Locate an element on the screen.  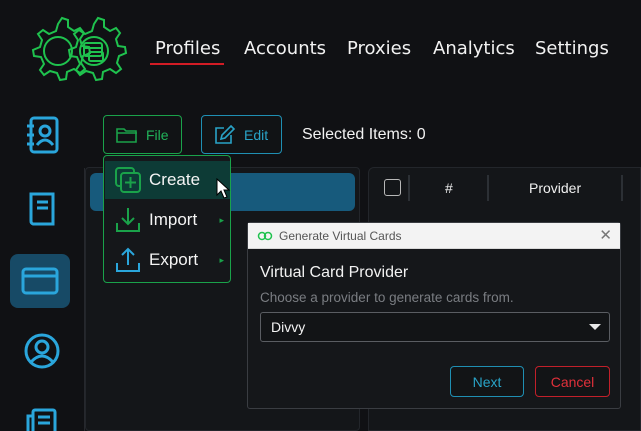
menu-item-import: Import ▸ is located at coordinates (167, 220).